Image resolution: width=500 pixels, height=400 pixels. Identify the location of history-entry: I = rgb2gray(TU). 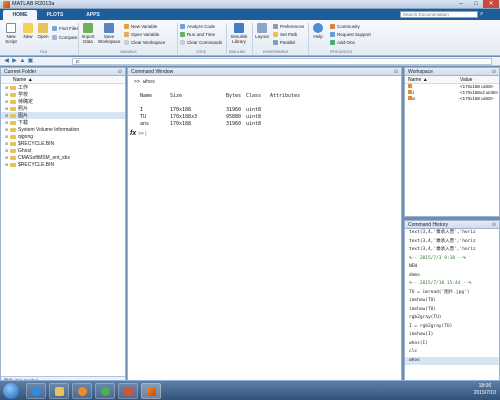
(452, 327).